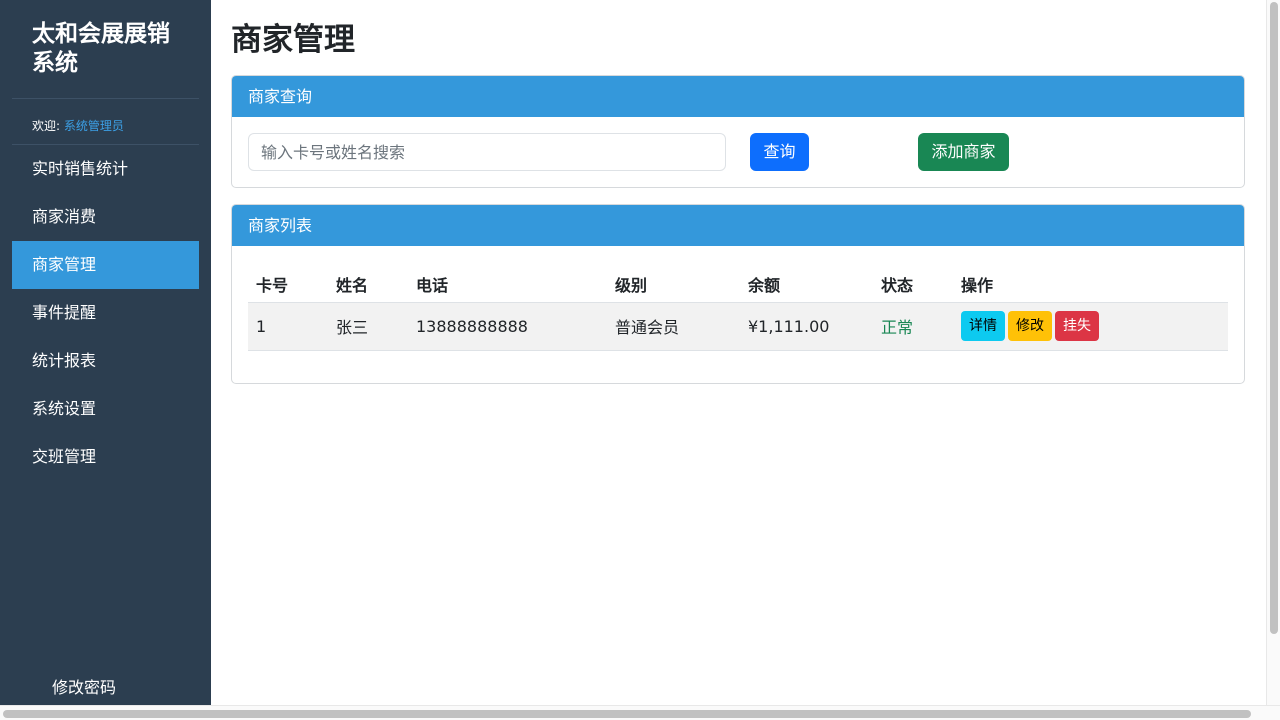 The image size is (1280, 720). What do you see at coordinates (507, 326) in the screenshot?
I see `cell-phone: 13888888888` at bounding box center [507, 326].